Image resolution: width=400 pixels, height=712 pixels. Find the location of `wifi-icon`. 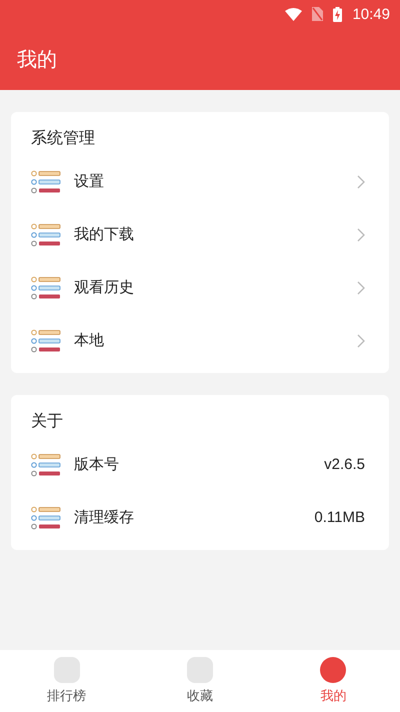

wifi-icon is located at coordinates (293, 14).